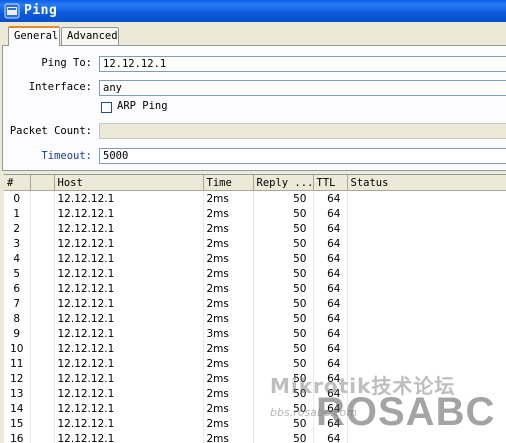 The width and height of the screenshot is (506, 443). I want to click on timeout-input: 5000, so click(302, 156).